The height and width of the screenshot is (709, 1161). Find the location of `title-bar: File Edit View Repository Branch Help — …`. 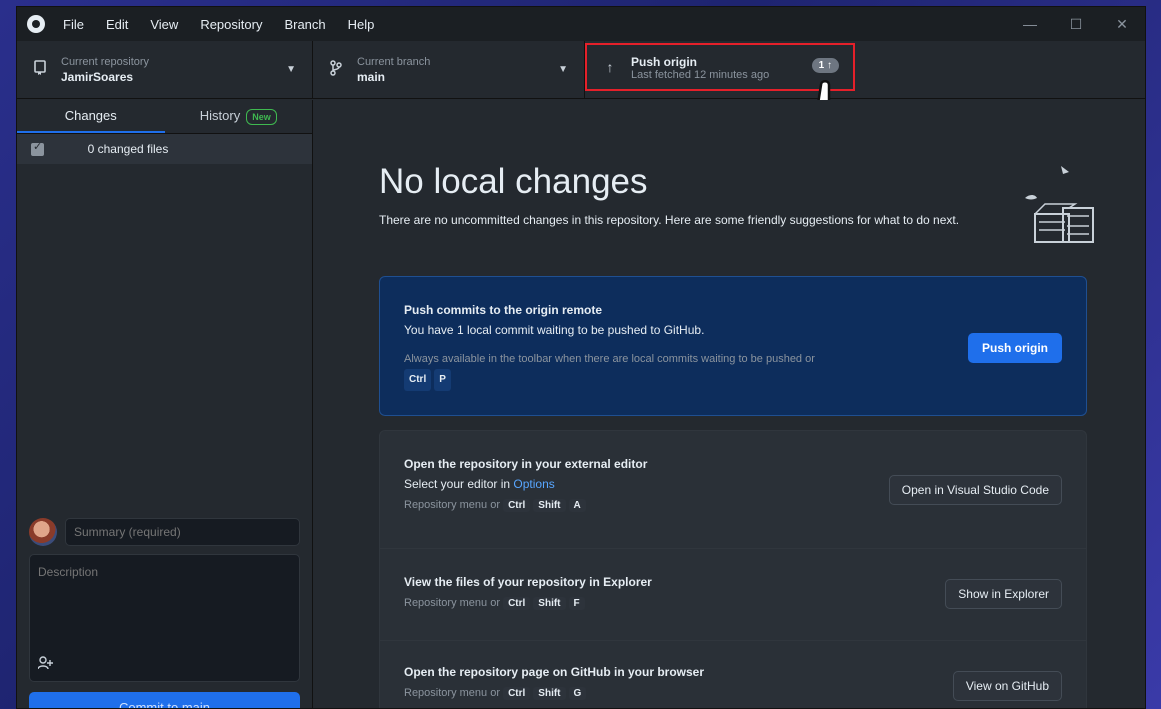

title-bar: File Edit View Repository Branch Help — … is located at coordinates (581, 24).